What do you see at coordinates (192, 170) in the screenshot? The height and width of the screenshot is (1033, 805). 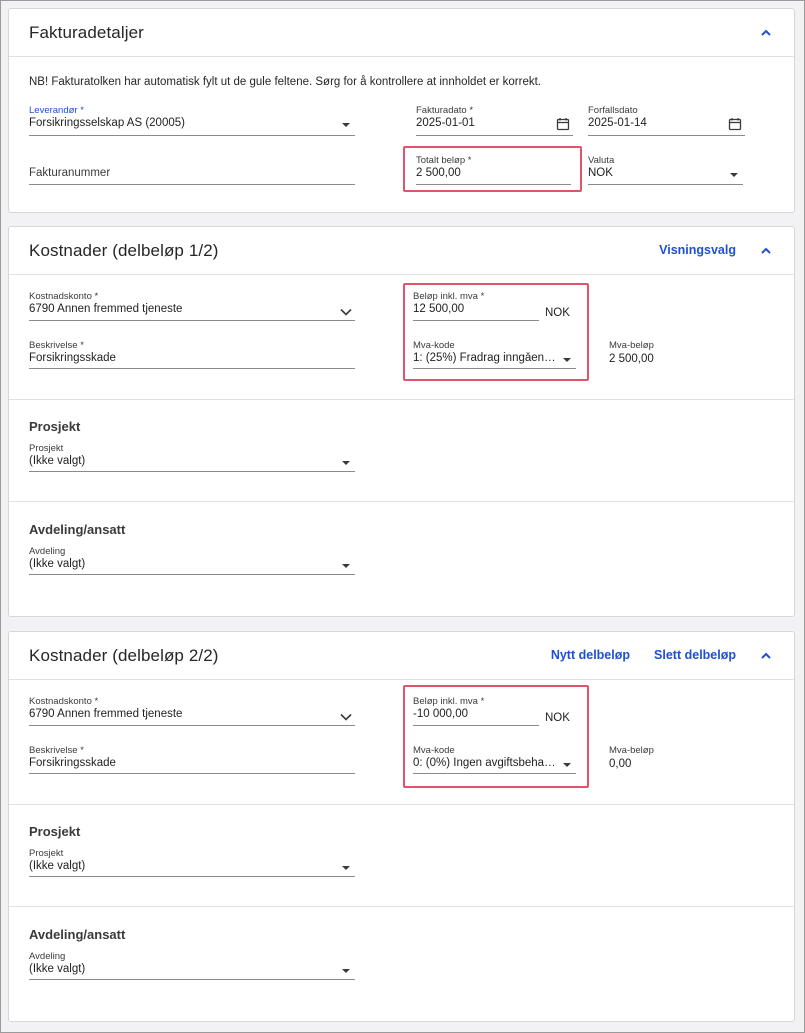 I see `invoice-number-field: Fakturanummer` at bounding box center [192, 170].